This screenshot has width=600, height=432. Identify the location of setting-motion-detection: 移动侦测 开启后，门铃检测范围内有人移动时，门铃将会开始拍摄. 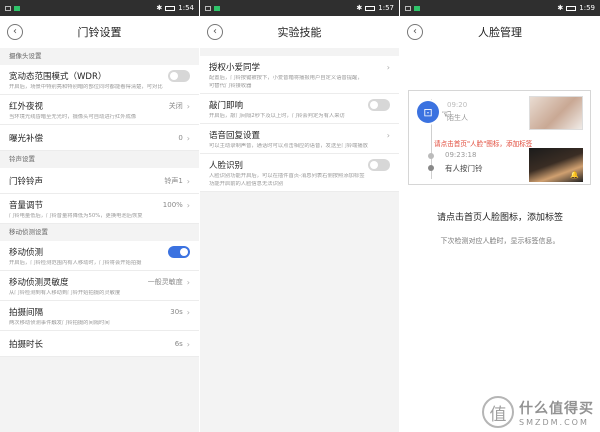
(99, 256).